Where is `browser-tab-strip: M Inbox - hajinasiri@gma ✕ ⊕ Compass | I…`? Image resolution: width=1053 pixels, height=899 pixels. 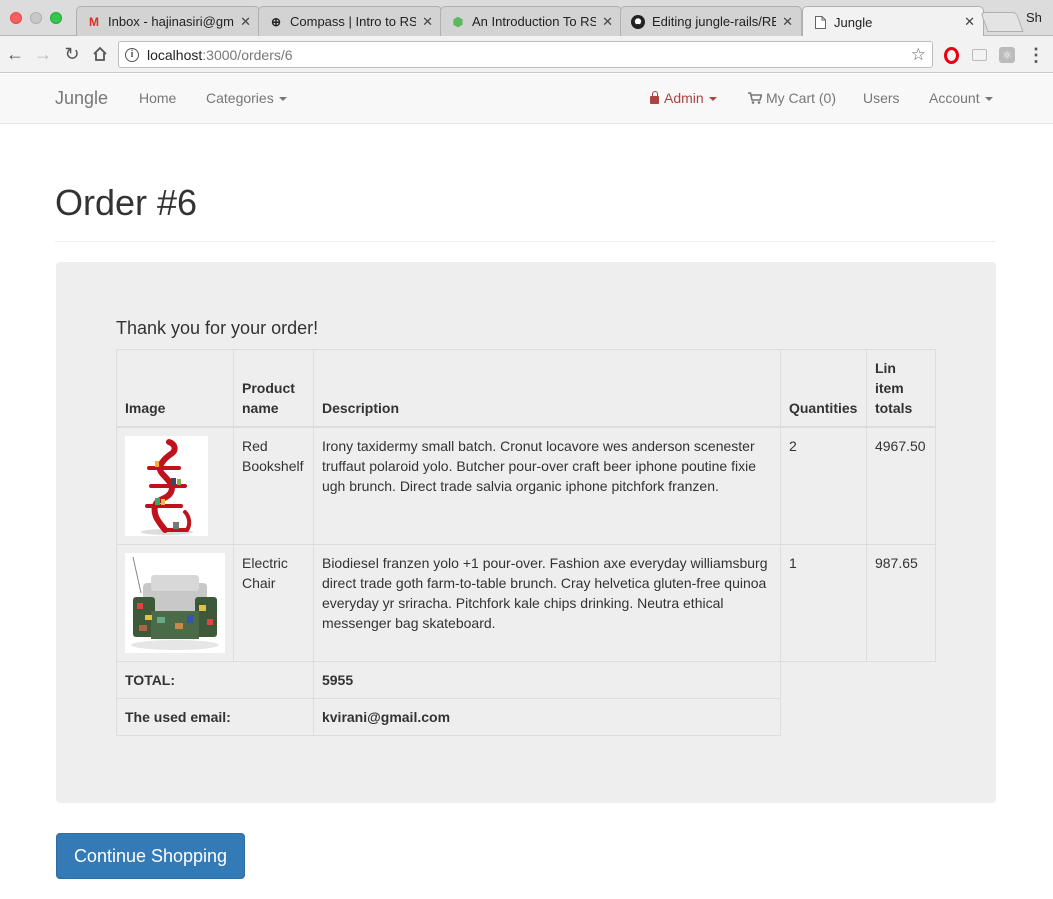
browser-tab-strip: M Inbox - hajinasiri@gma ✕ ⊕ Compass | I… is located at coordinates (526, 18).